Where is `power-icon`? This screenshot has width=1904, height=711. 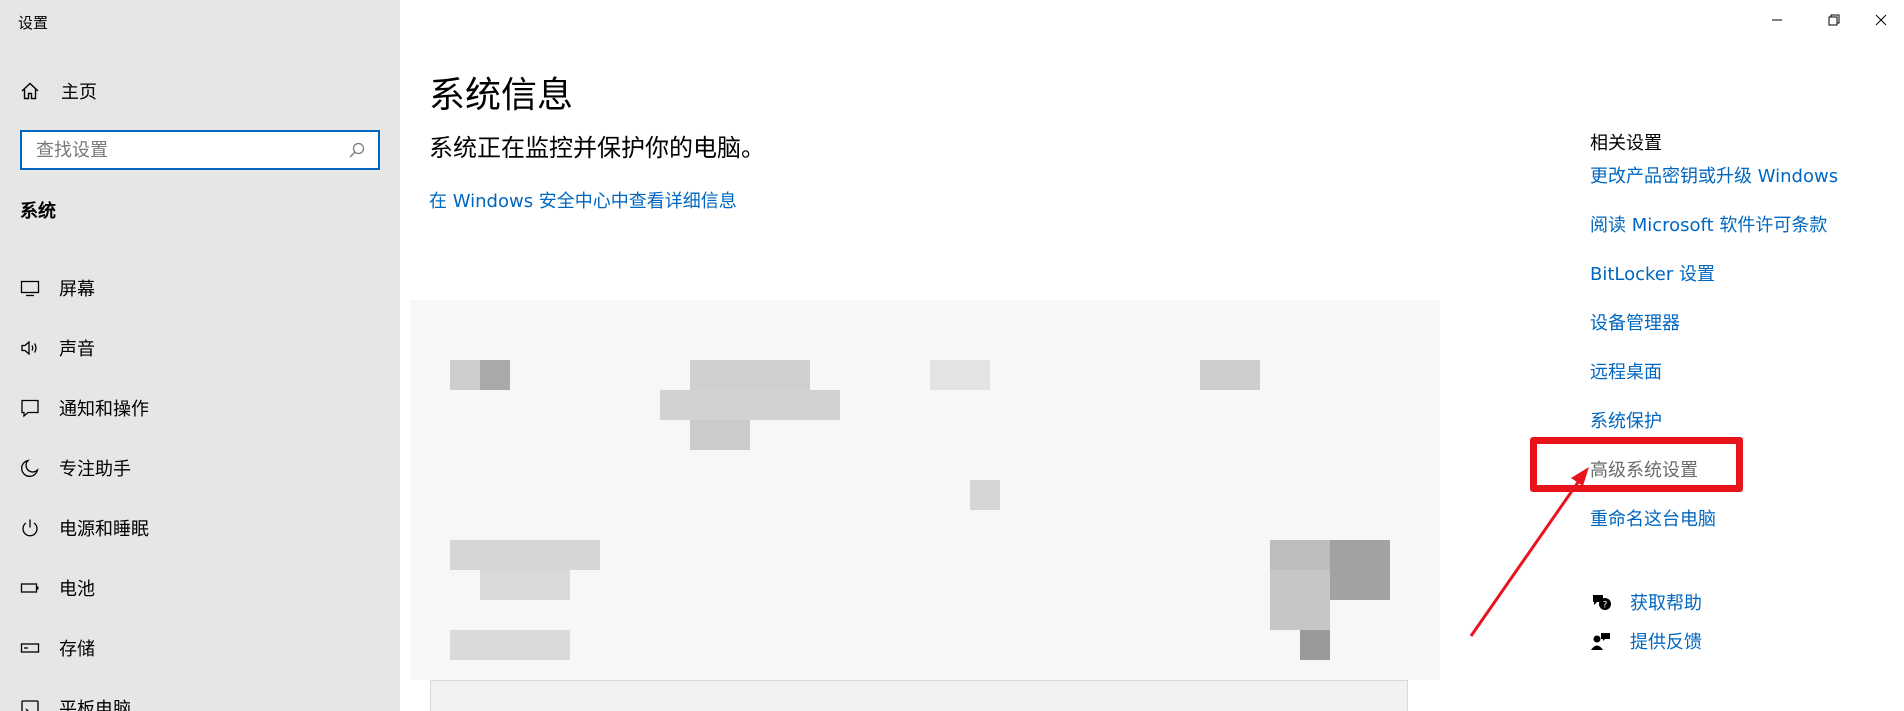 power-icon is located at coordinates (30, 528).